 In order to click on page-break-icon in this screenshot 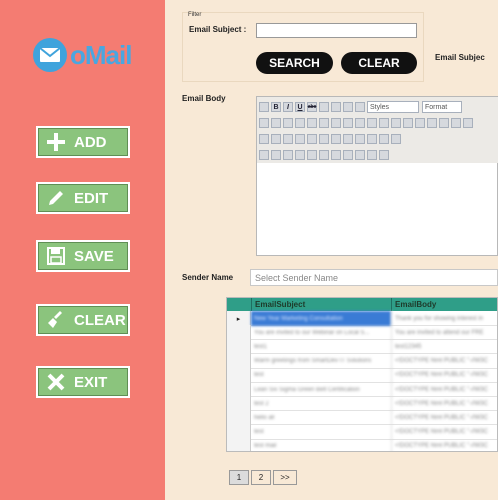, I will do `click(336, 139)`.